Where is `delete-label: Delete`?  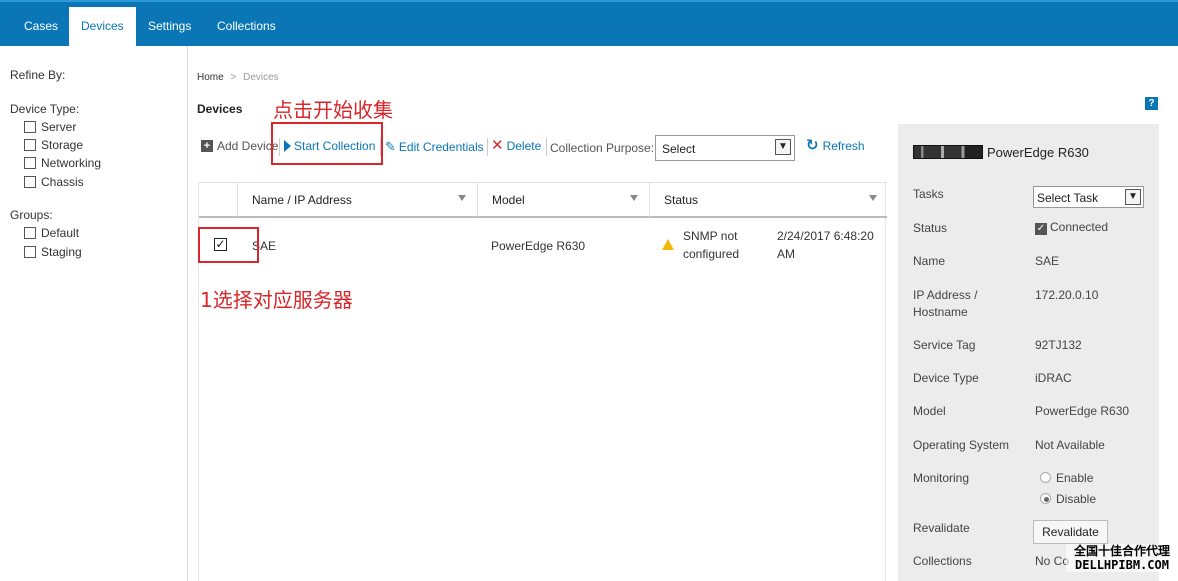 delete-label: Delete is located at coordinates (524, 146).